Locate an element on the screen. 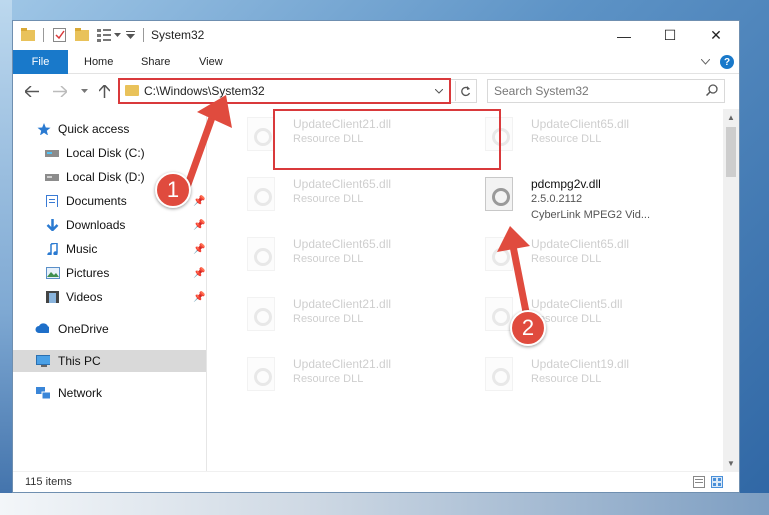  up-arrow-icon is located at coordinates (104, 91).